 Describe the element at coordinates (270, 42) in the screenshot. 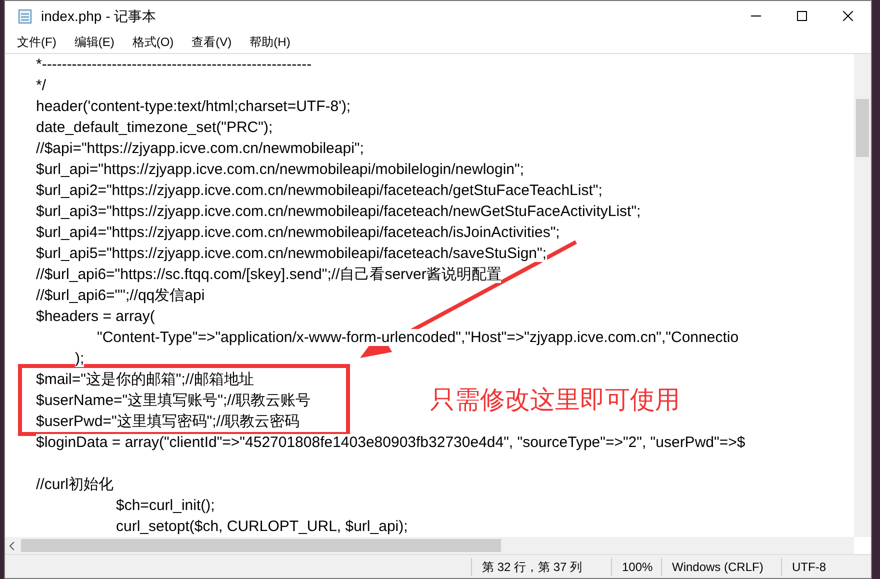

I see `menu-item: 帮助(H)` at that location.